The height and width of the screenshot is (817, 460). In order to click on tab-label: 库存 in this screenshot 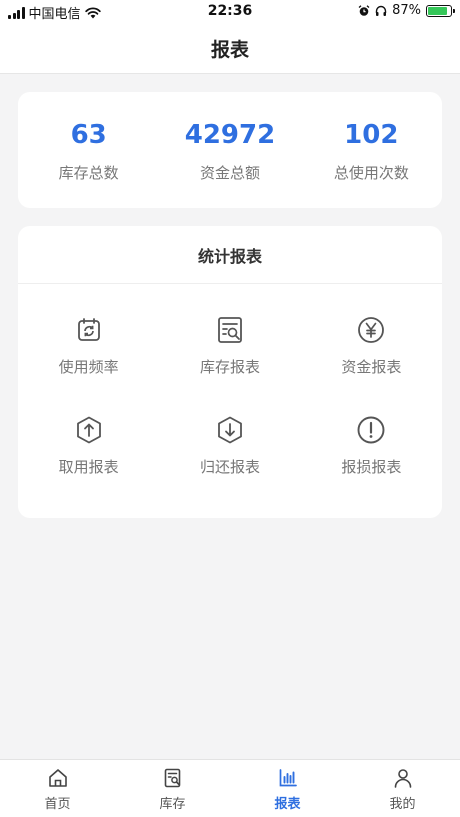, I will do `click(172, 804)`.